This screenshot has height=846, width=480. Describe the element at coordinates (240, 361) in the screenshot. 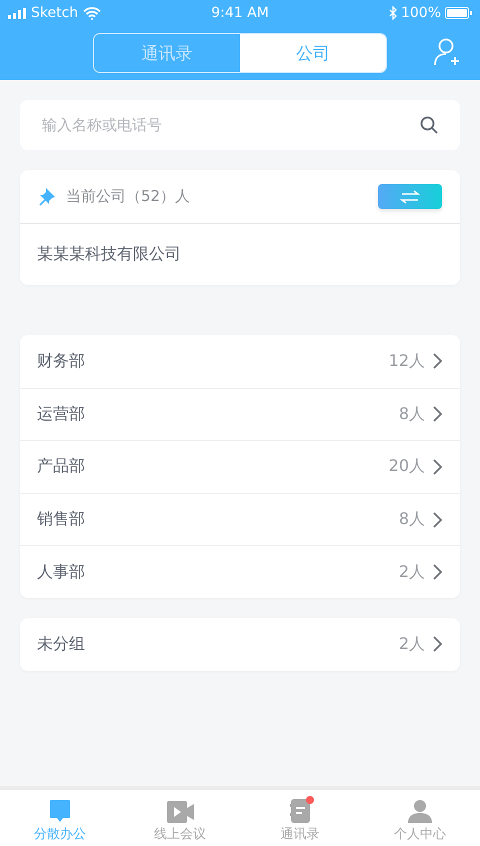

I see `department-row: 财务部 12人` at that location.